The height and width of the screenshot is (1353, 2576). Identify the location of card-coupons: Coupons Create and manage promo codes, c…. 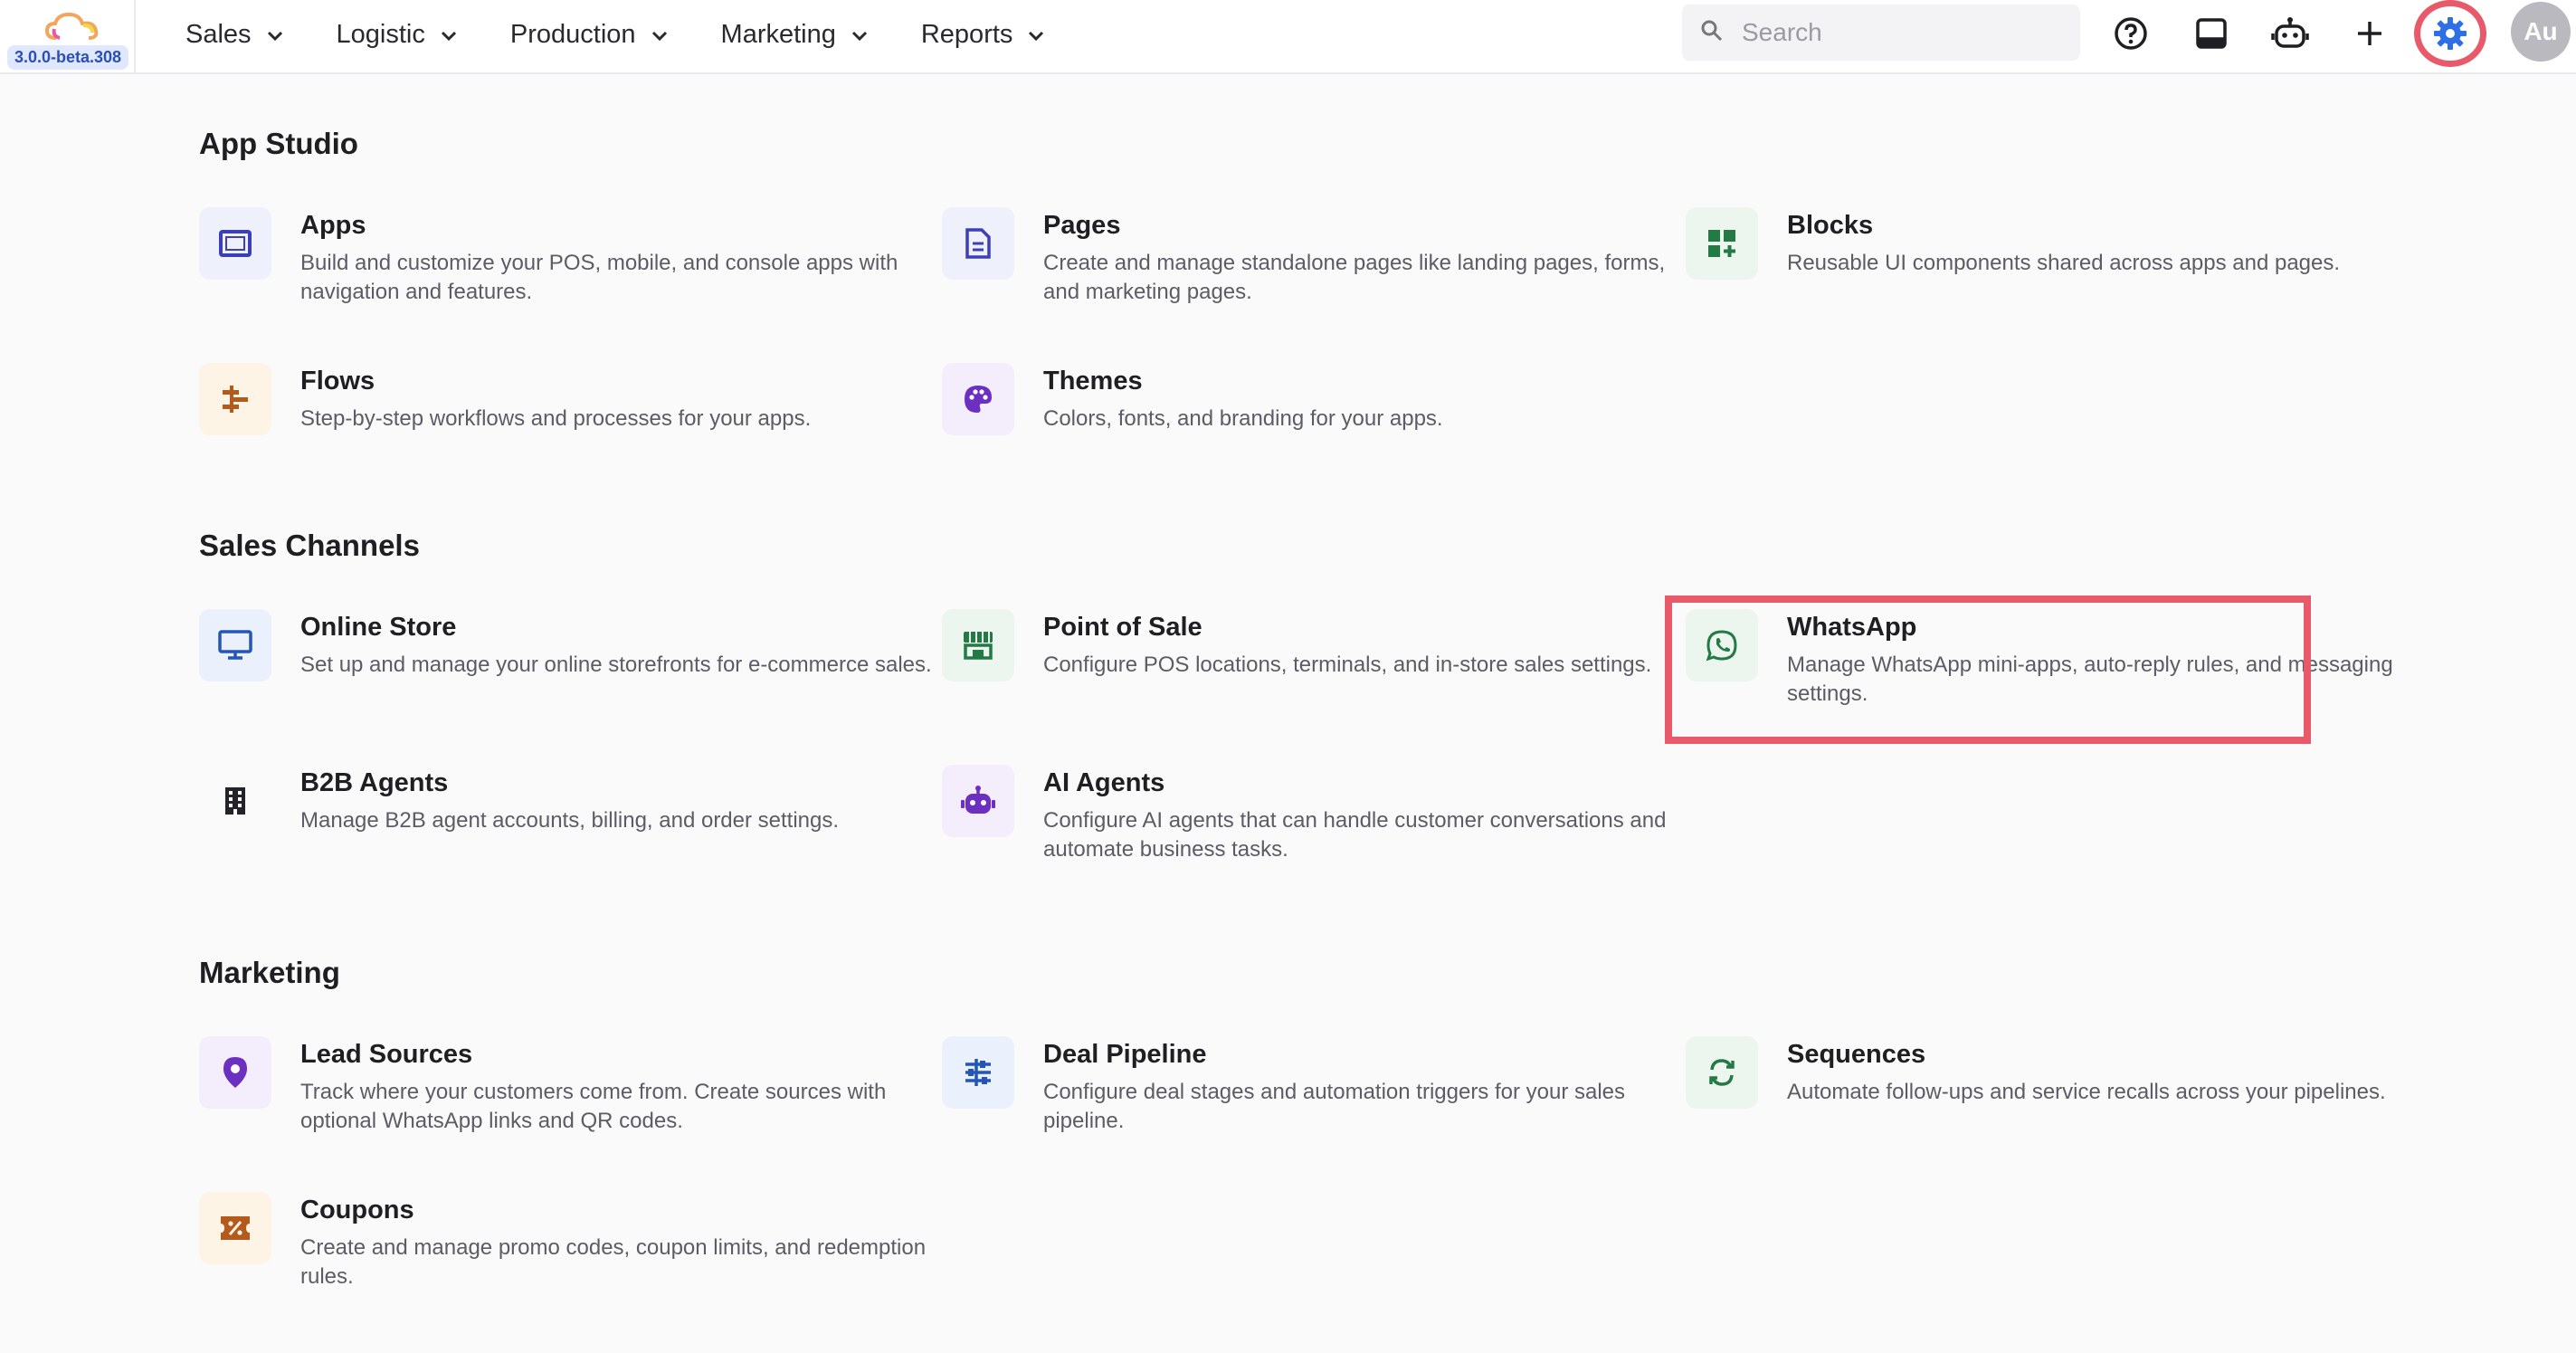
(562, 1255).